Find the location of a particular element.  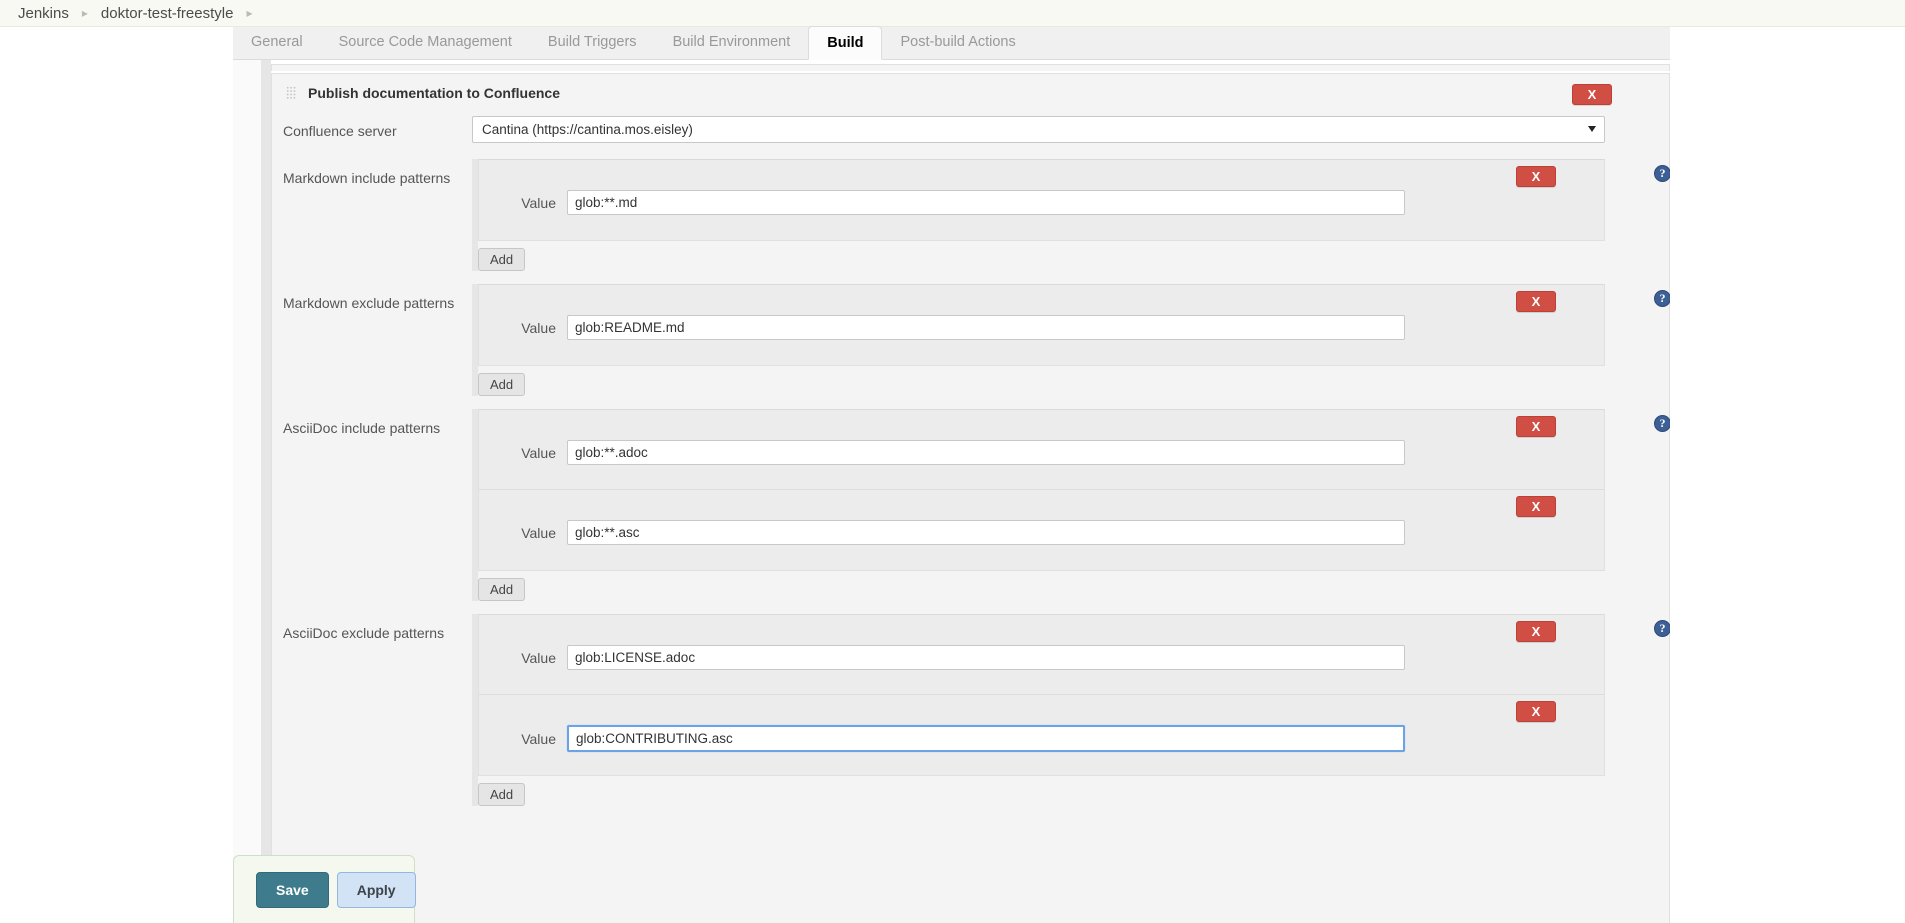

builder-drag-gutter is located at coordinates (266, 491).